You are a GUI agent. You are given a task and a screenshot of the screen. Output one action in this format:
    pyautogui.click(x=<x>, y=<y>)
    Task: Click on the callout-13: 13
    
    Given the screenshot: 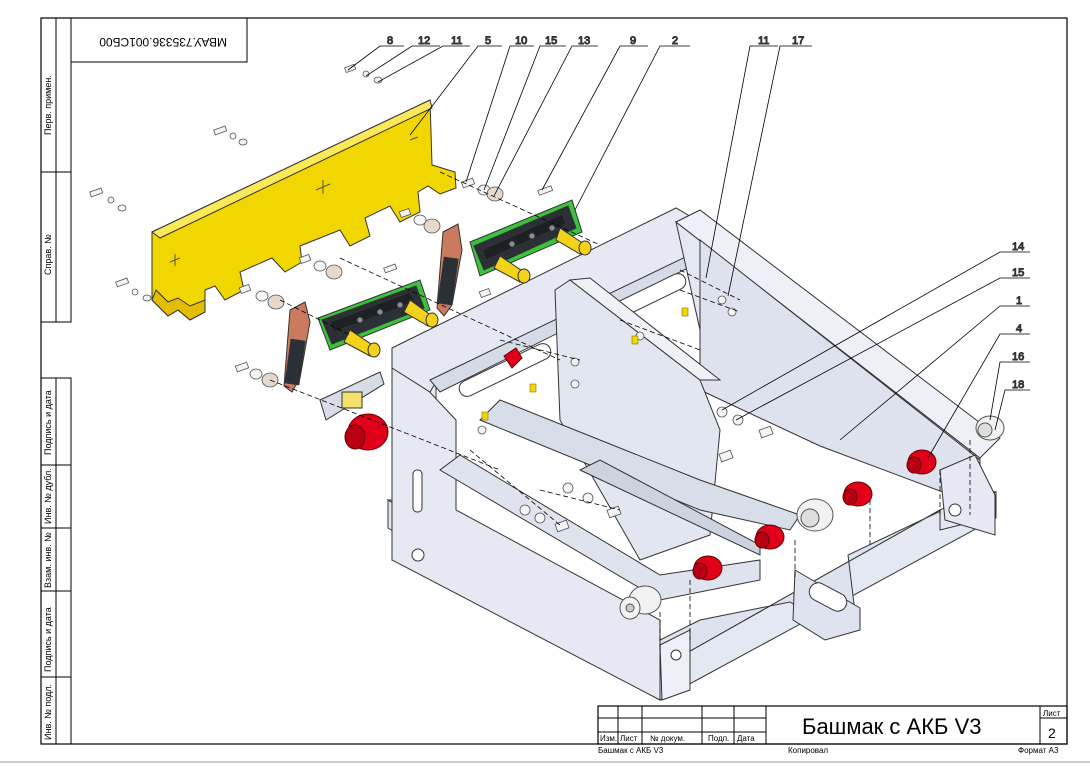 What is the action you would take?
    pyautogui.click(x=584, y=41)
    